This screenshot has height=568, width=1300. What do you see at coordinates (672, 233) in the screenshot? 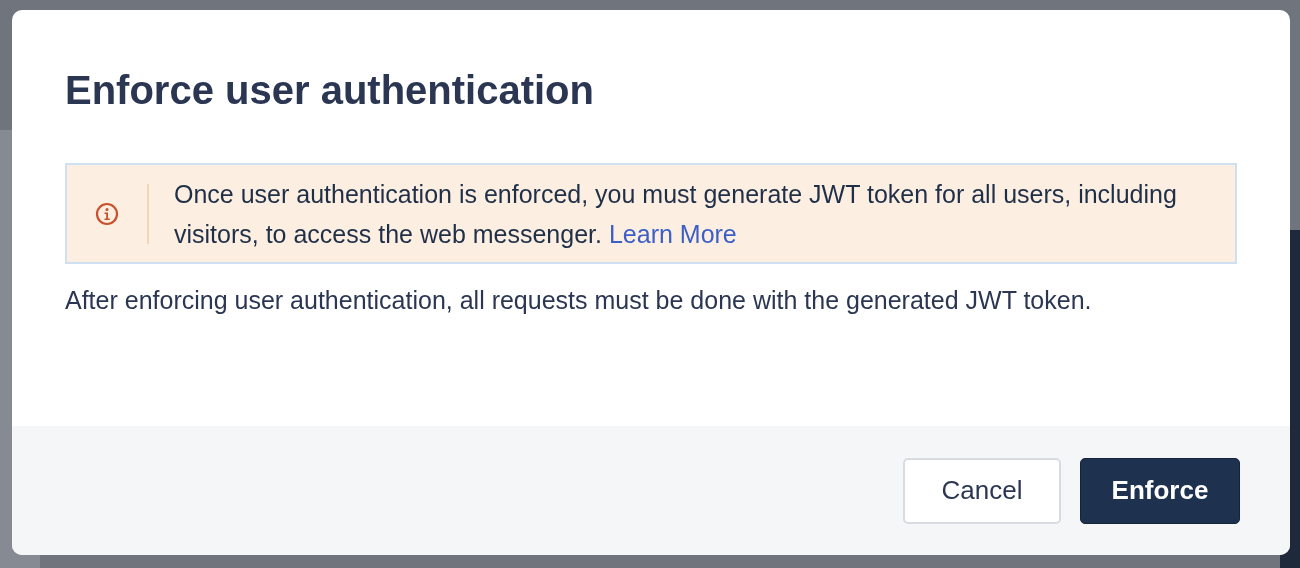
I see `learn-more-link: Learn More` at bounding box center [672, 233].